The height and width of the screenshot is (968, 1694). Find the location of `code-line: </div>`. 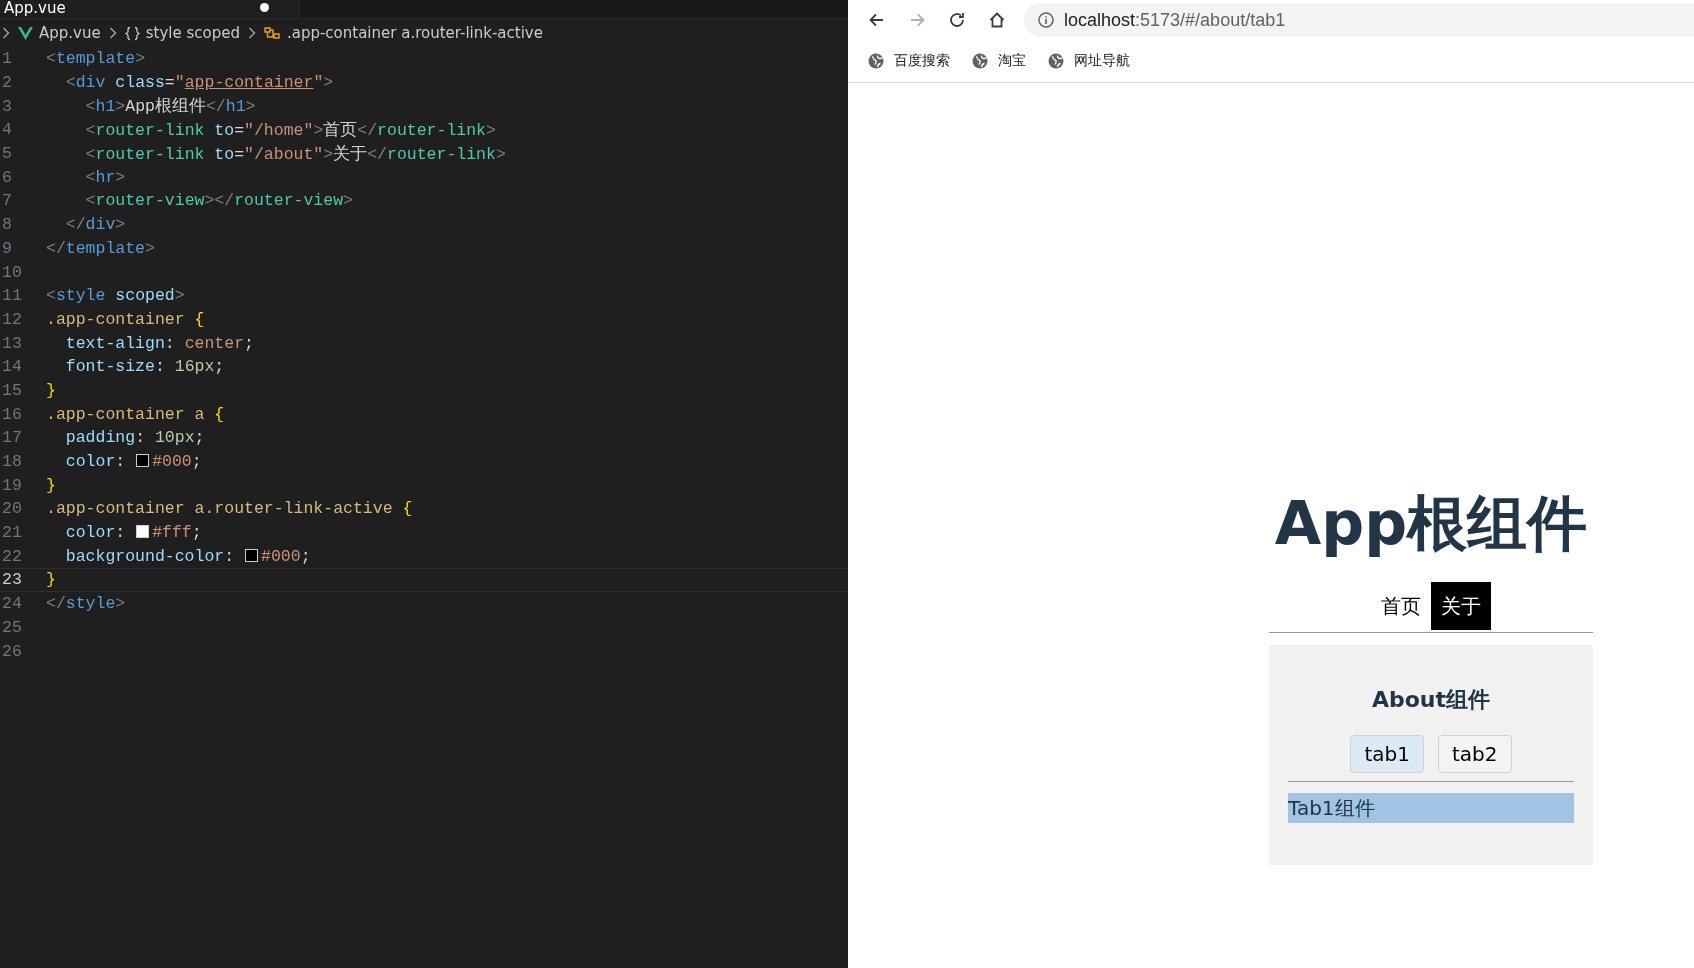

code-line: </div> is located at coordinates (95, 225).